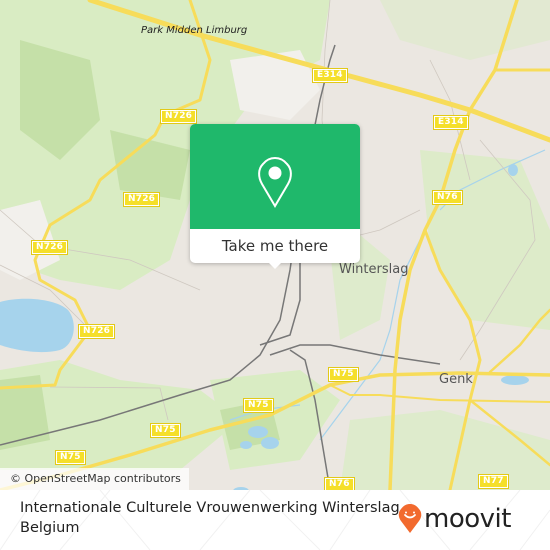 The image size is (550, 550). I want to click on take-me-there-button: Take me there, so click(275, 246).